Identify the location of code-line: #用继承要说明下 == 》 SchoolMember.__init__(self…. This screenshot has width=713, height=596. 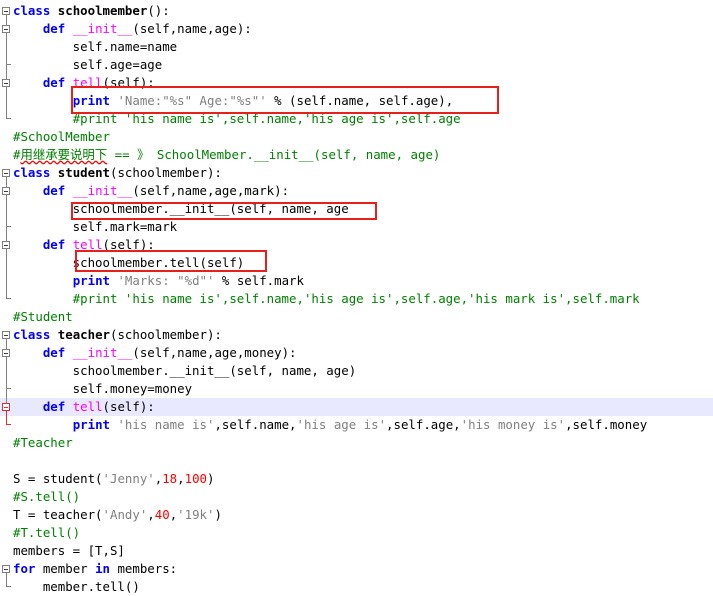
(356, 155).